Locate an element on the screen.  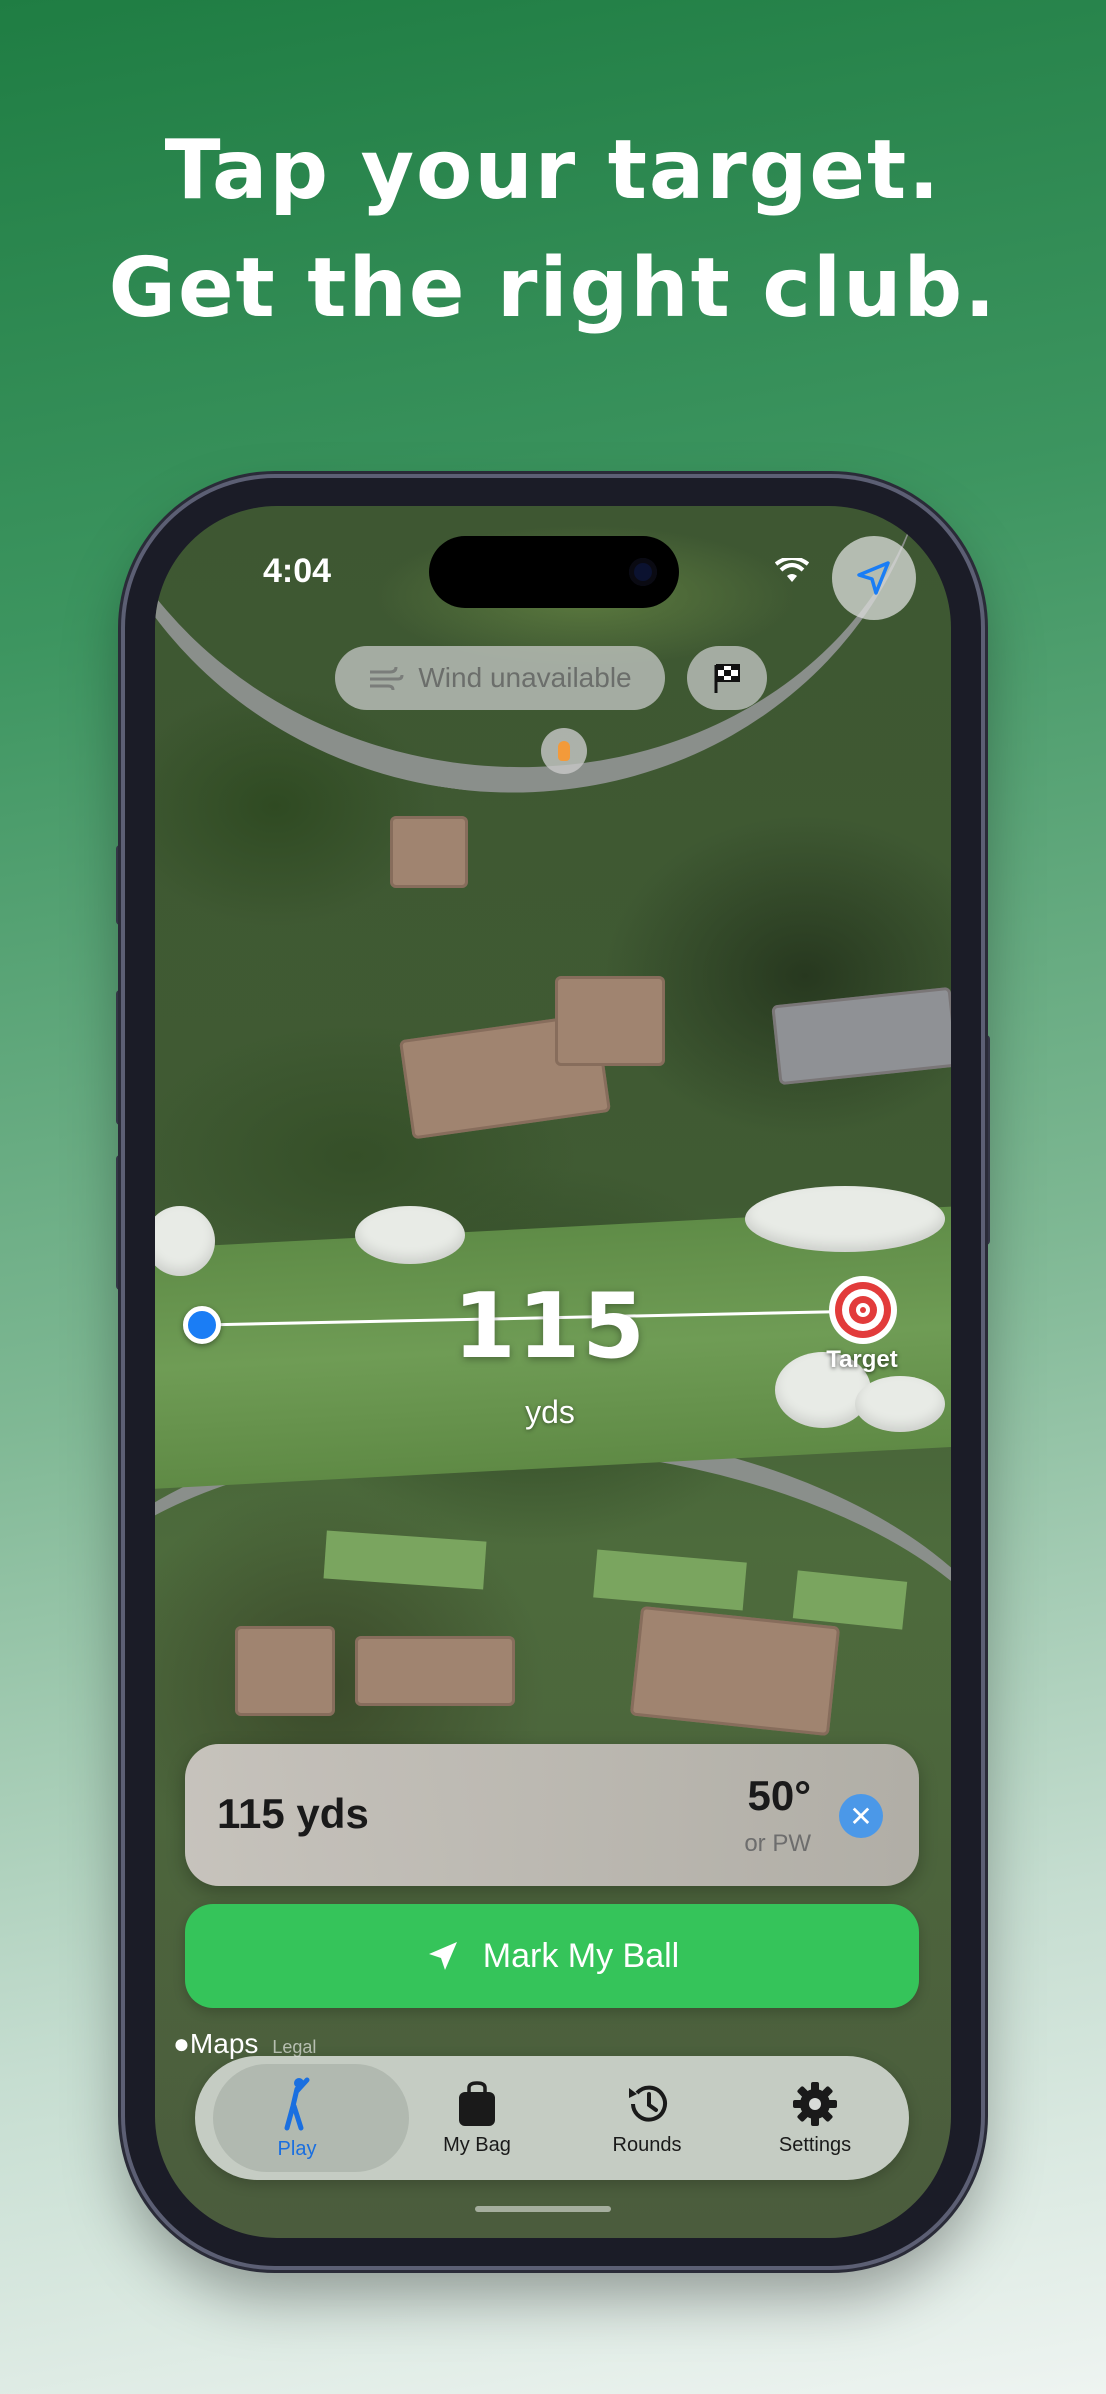
ball-position-marker is located at coordinates (202, 1325).